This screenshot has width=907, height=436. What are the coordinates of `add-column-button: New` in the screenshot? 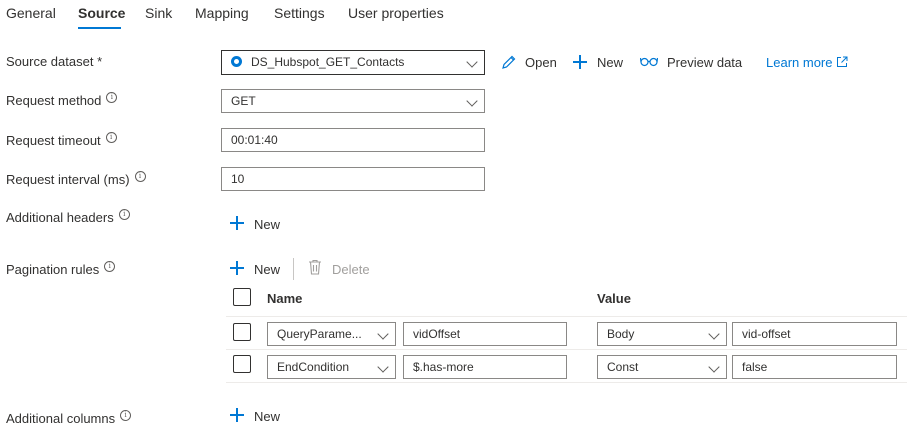 It's located at (267, 416).